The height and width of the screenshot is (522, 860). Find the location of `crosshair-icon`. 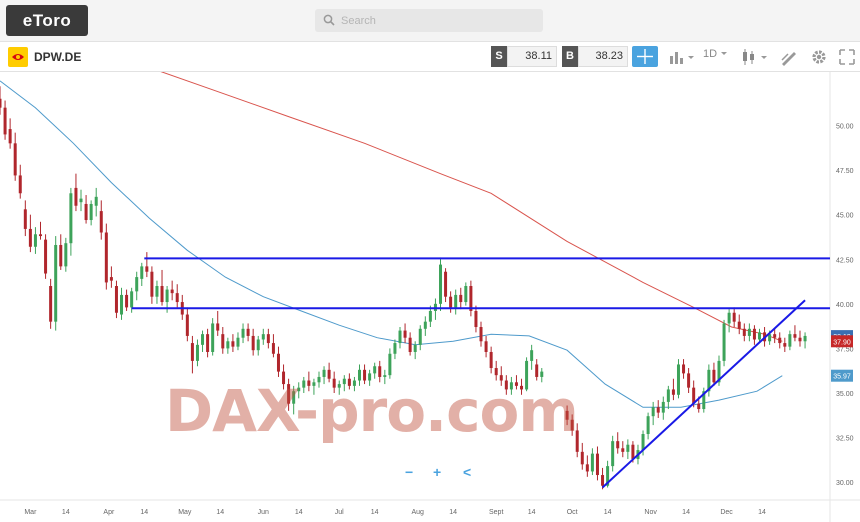

crosshair-icon is located at coordinates (645, 56).